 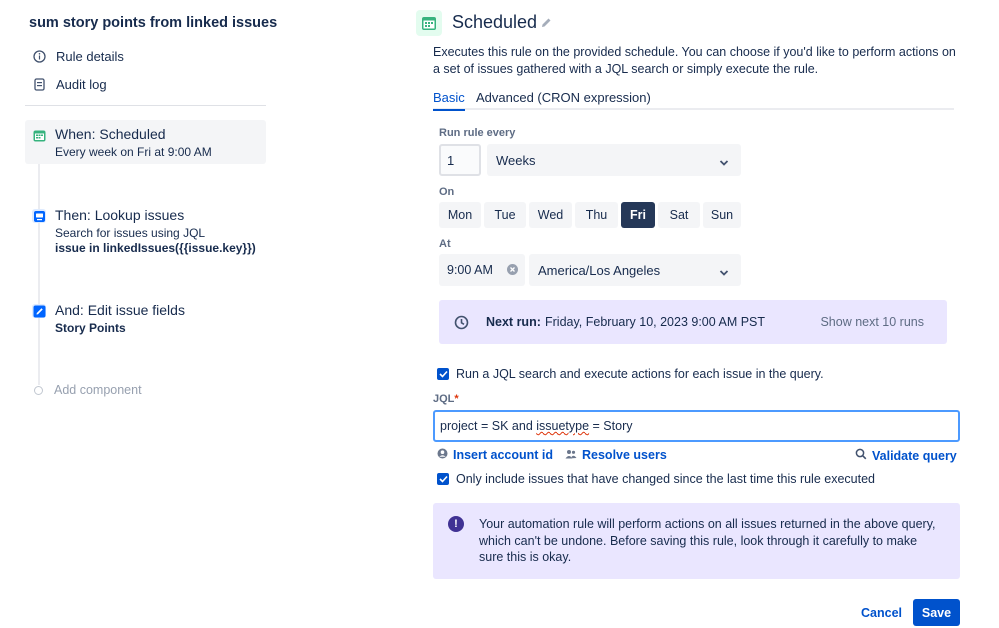 What do you see at coordinates (39, 311) in the screenshot?
I see `pencil-icon` at bounding box center [39, 311].